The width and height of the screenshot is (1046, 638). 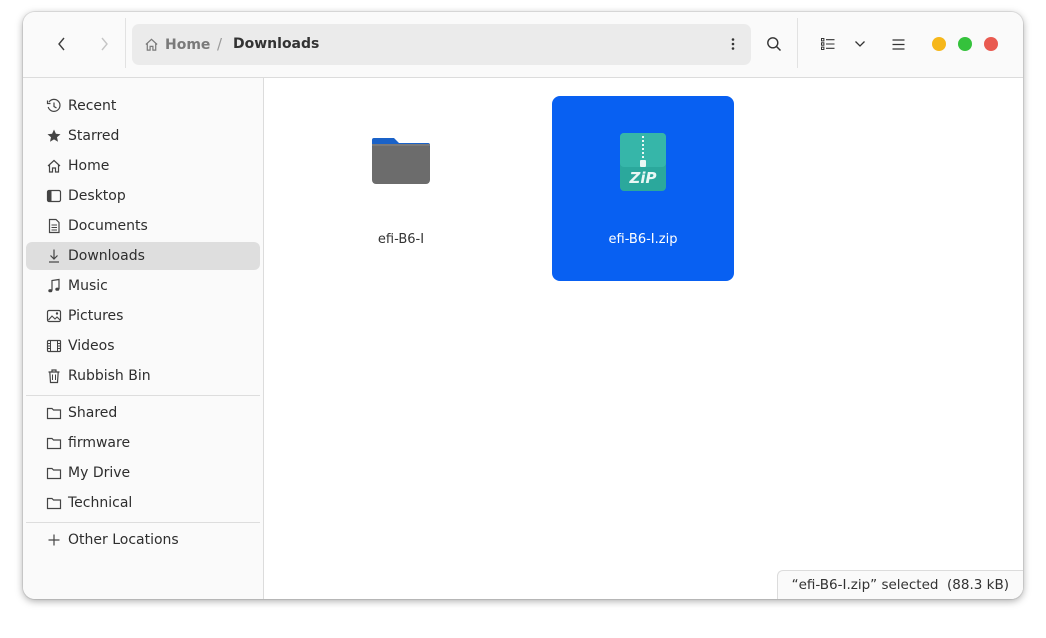 I want to click on search-icon, so click(x=774, y=44).